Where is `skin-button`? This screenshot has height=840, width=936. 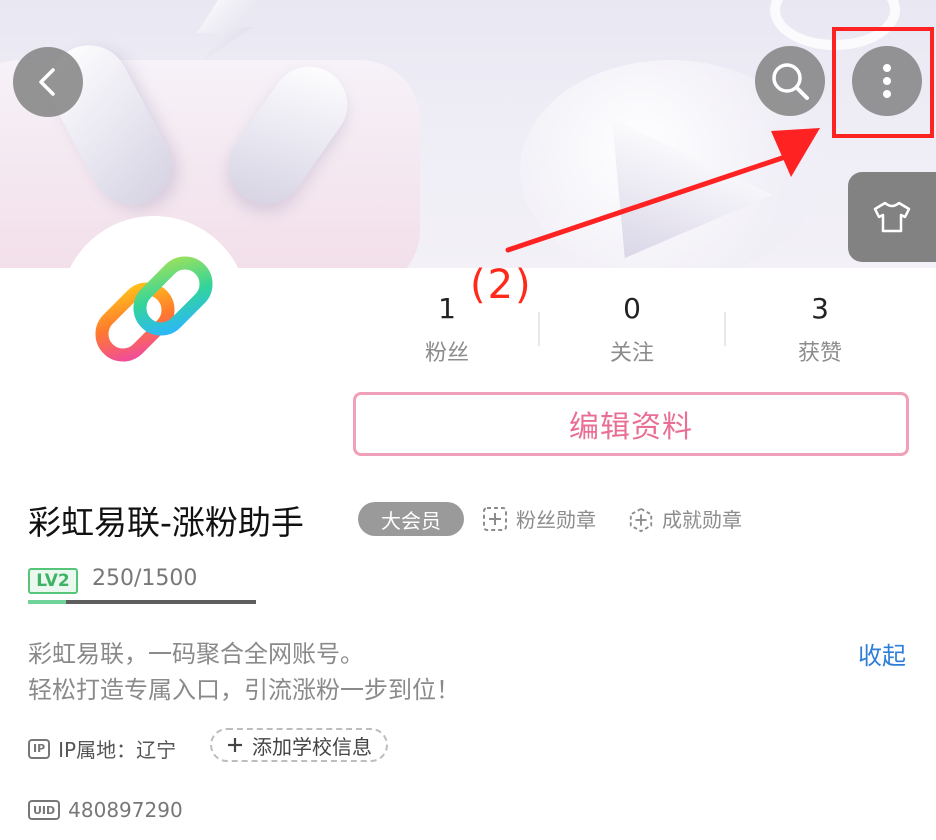
skin-button is located at coordinates (892, 217).